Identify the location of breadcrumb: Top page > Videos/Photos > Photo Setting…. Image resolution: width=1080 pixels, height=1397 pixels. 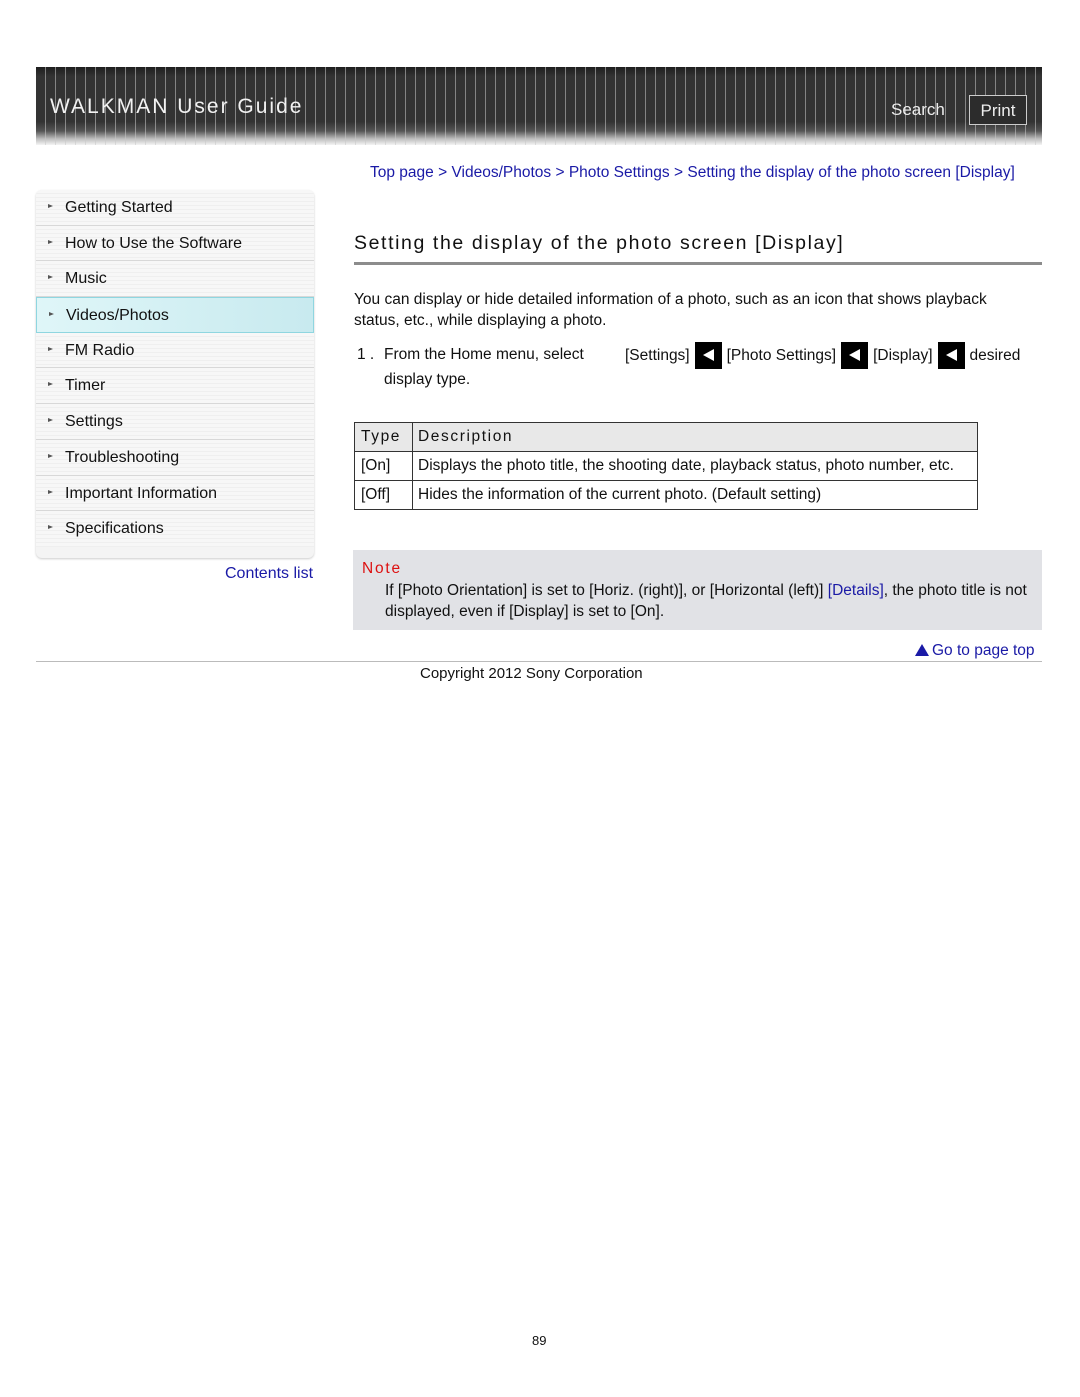
(692, 173).